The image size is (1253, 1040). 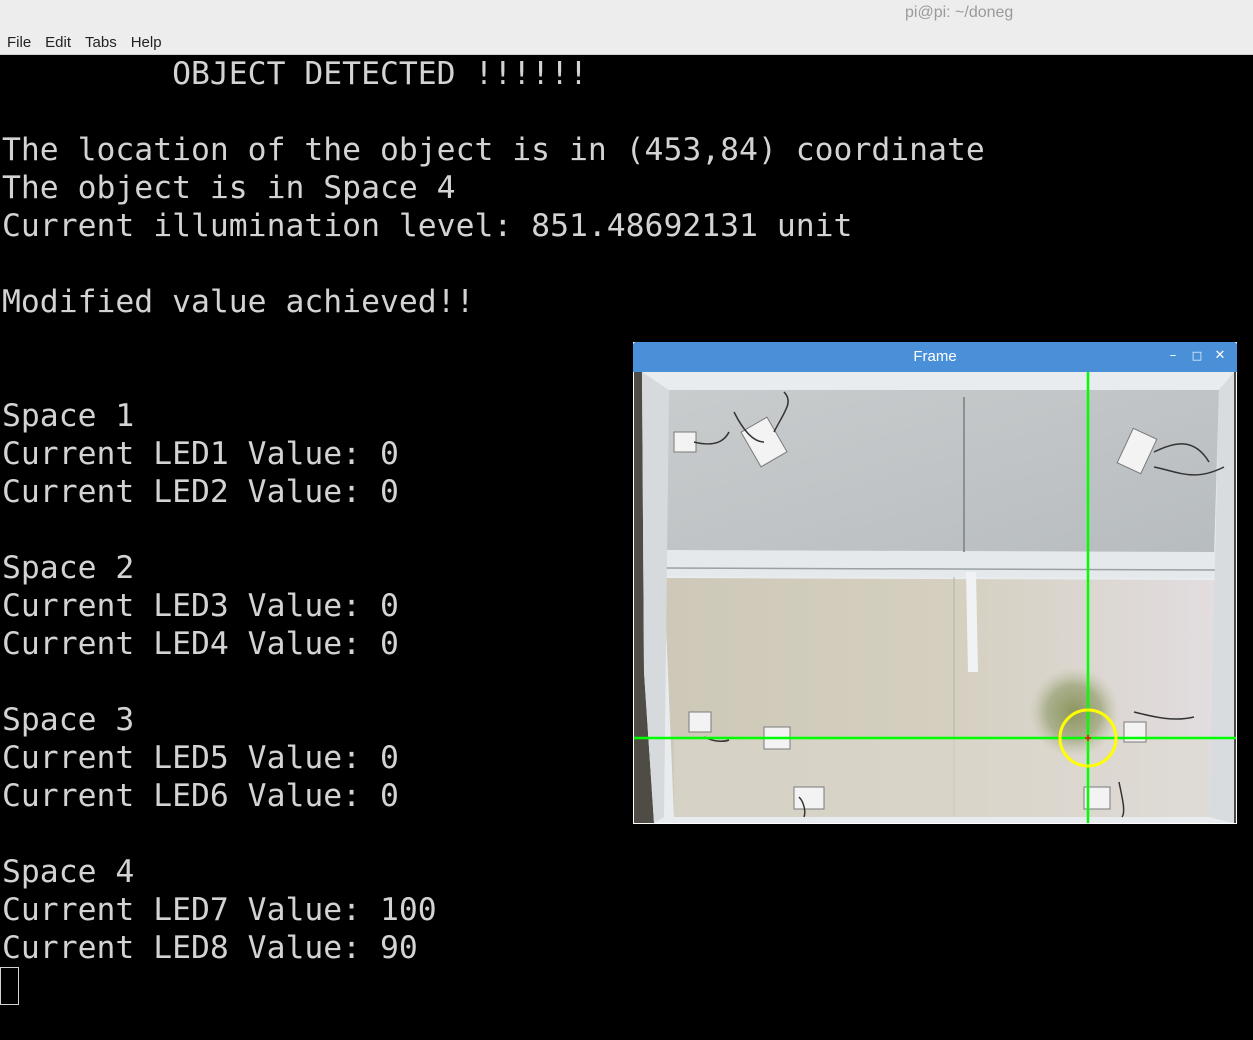 What do you see at coordinates (200, 796) in the screenshot?
I see `terminal-line: Current LED6 Value: 0` at bounding box center [200, 796].